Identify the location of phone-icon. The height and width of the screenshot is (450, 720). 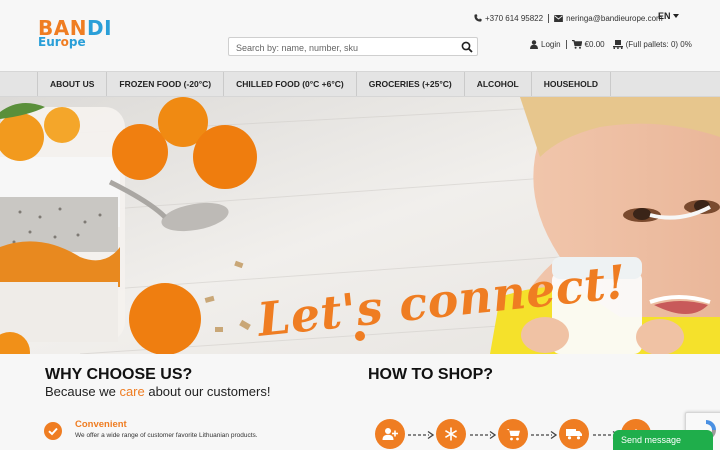
(478, 18).